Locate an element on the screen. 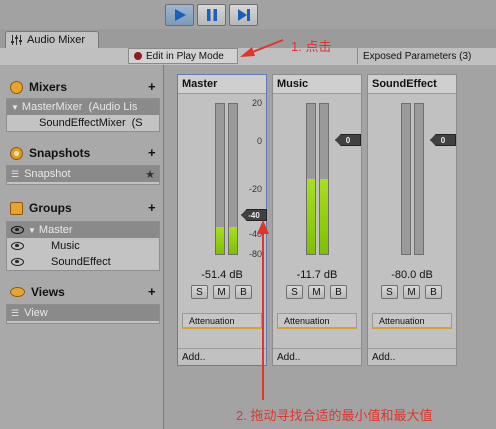 The height and width of the screenshot is (429, 496). annotation-arrows is located at coordinates (262, 219).